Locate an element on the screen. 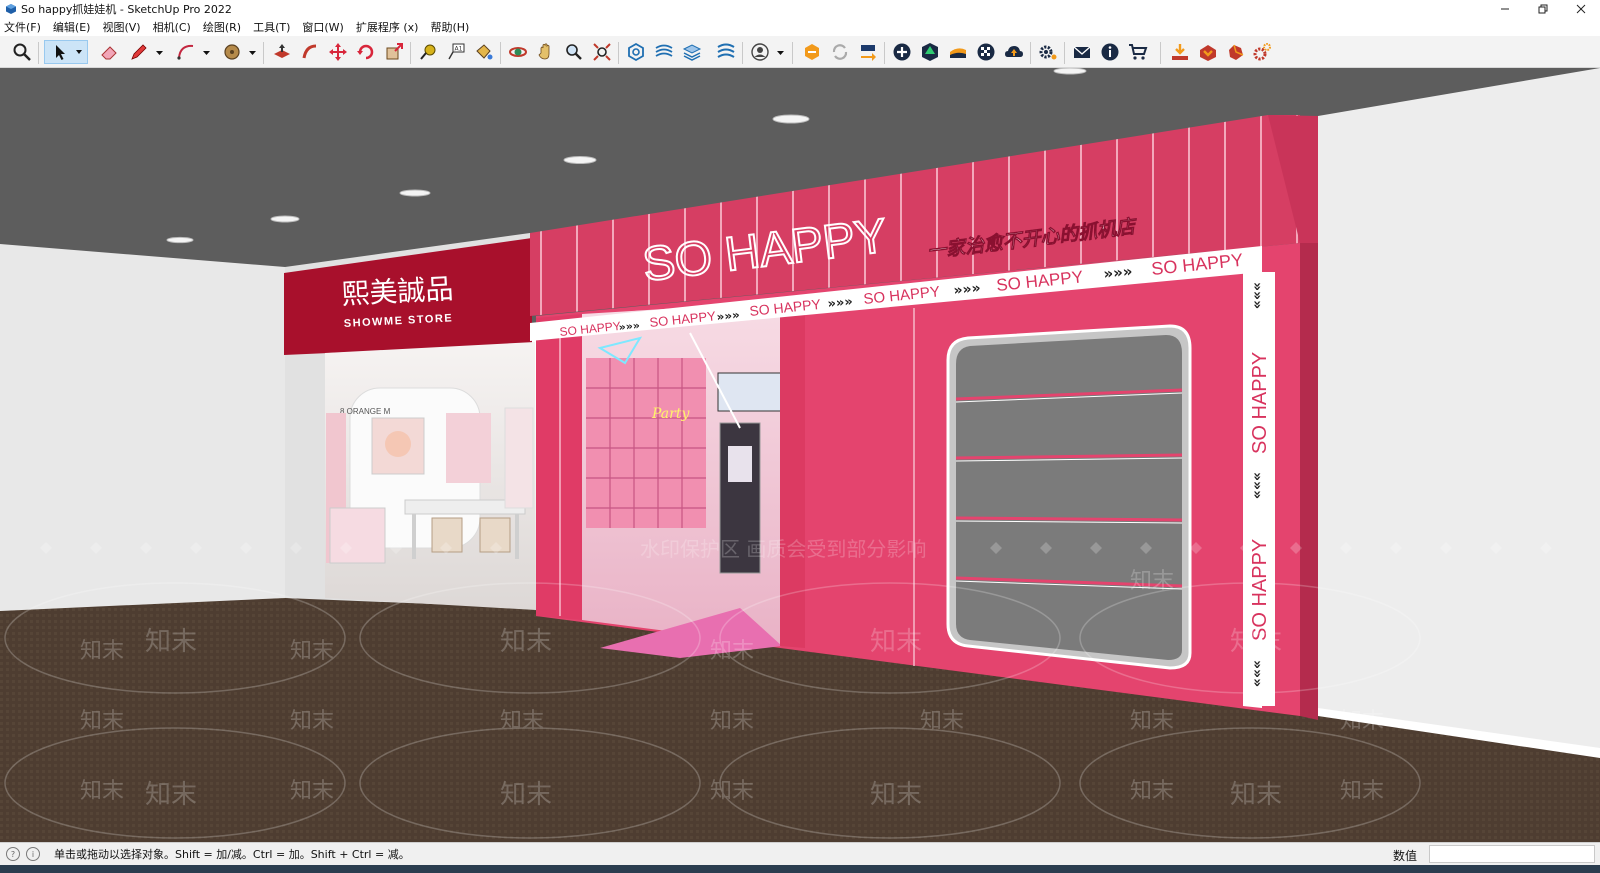 The image size is (1600, 873). tape-measure-tool-button is located at coordinates (428, 52).